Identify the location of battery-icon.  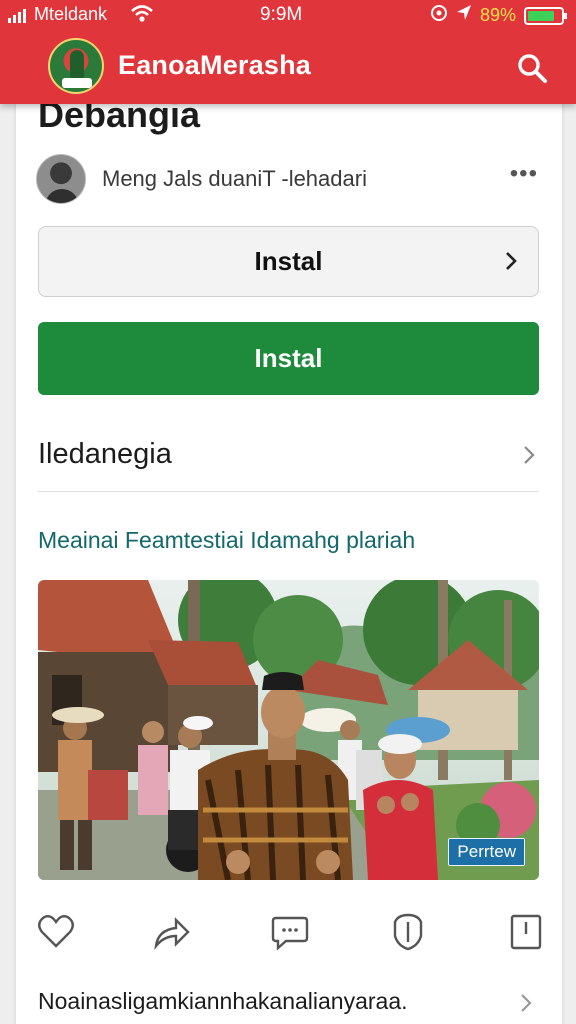
(545, 15).